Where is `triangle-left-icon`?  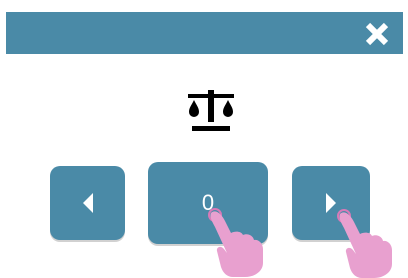 triangle-left-icon is located at coordinates (88, 203).